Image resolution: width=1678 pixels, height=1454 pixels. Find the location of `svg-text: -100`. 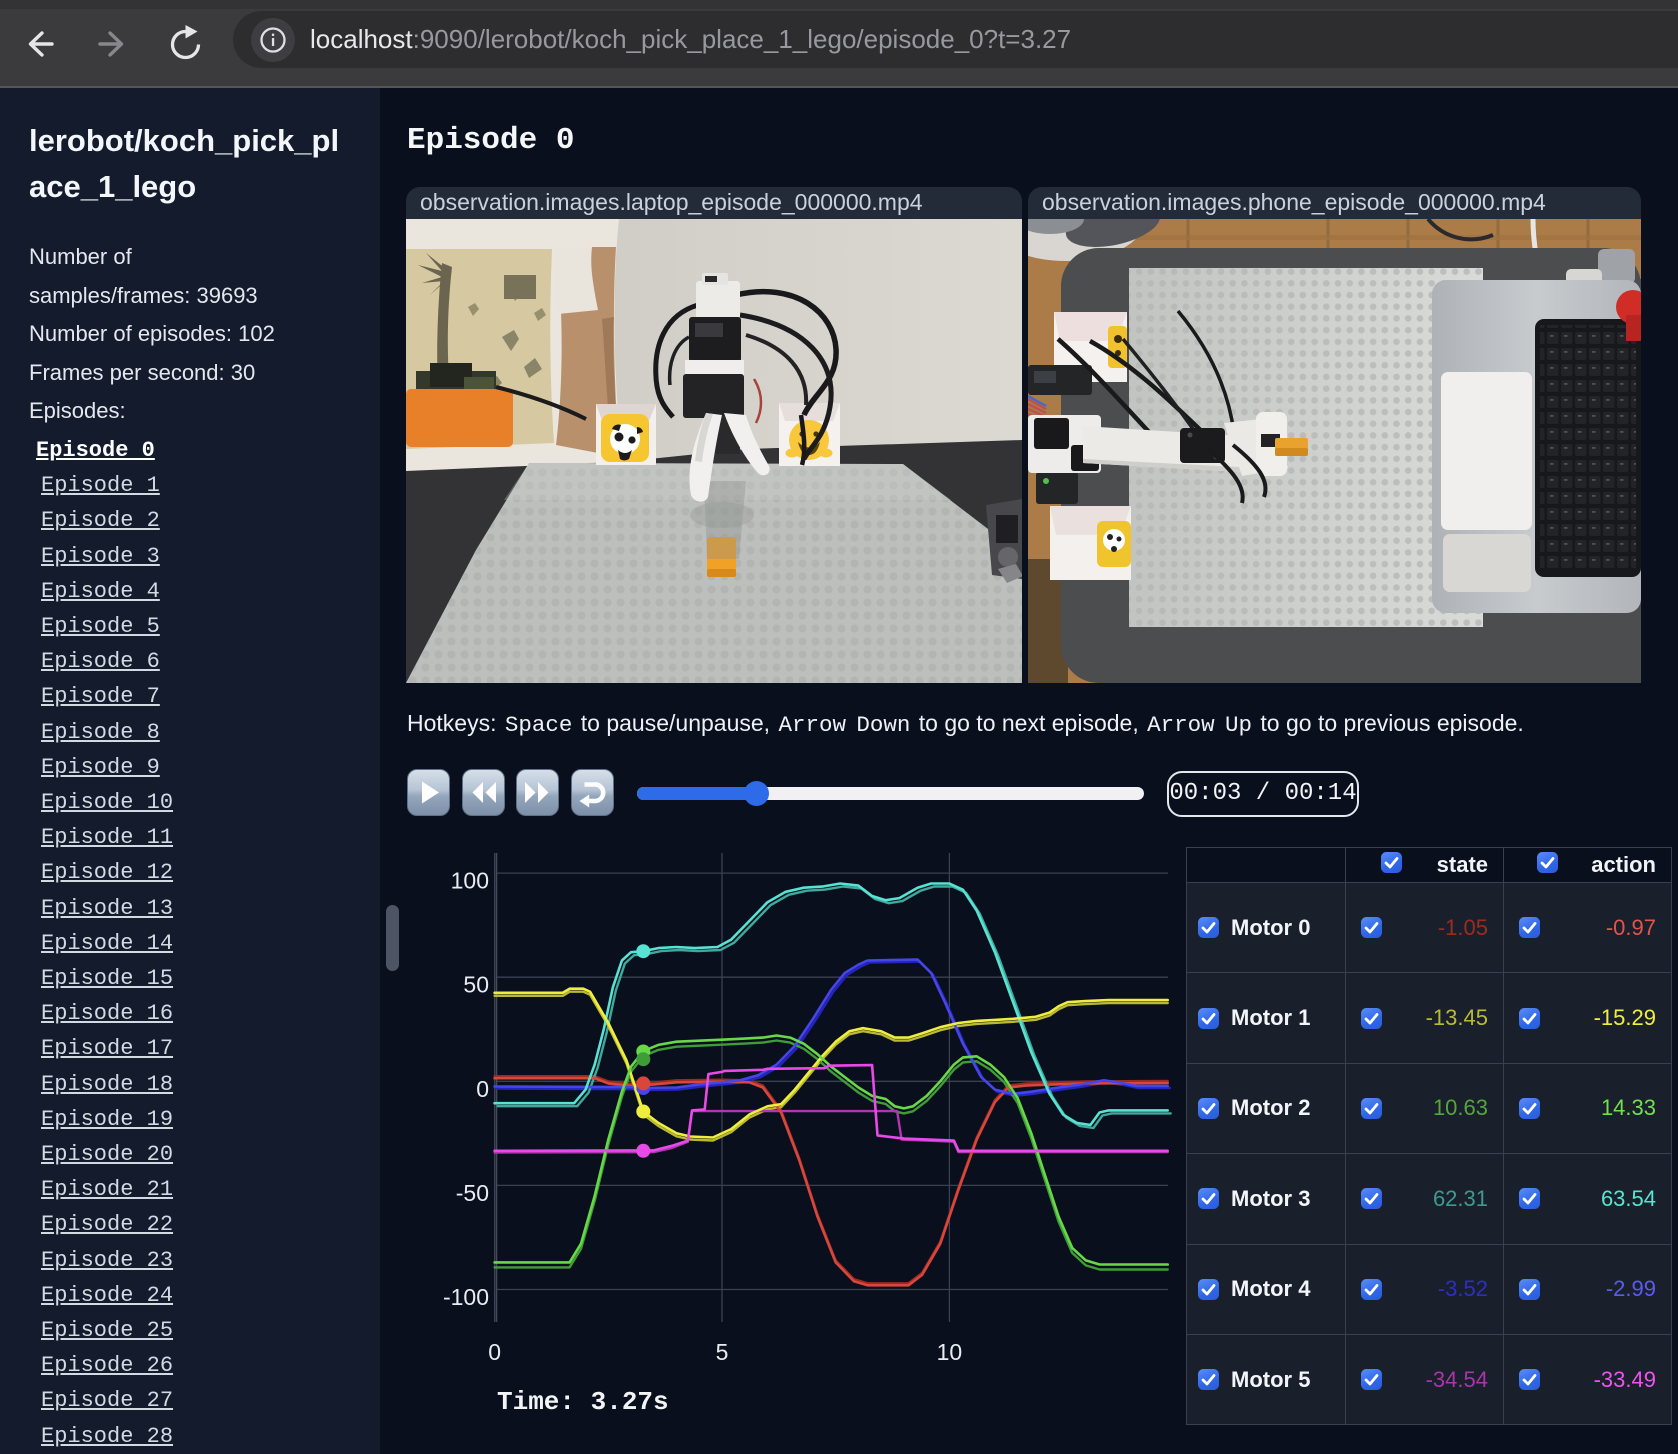

svg-text: -100 is located at coordinates (466, 1297).